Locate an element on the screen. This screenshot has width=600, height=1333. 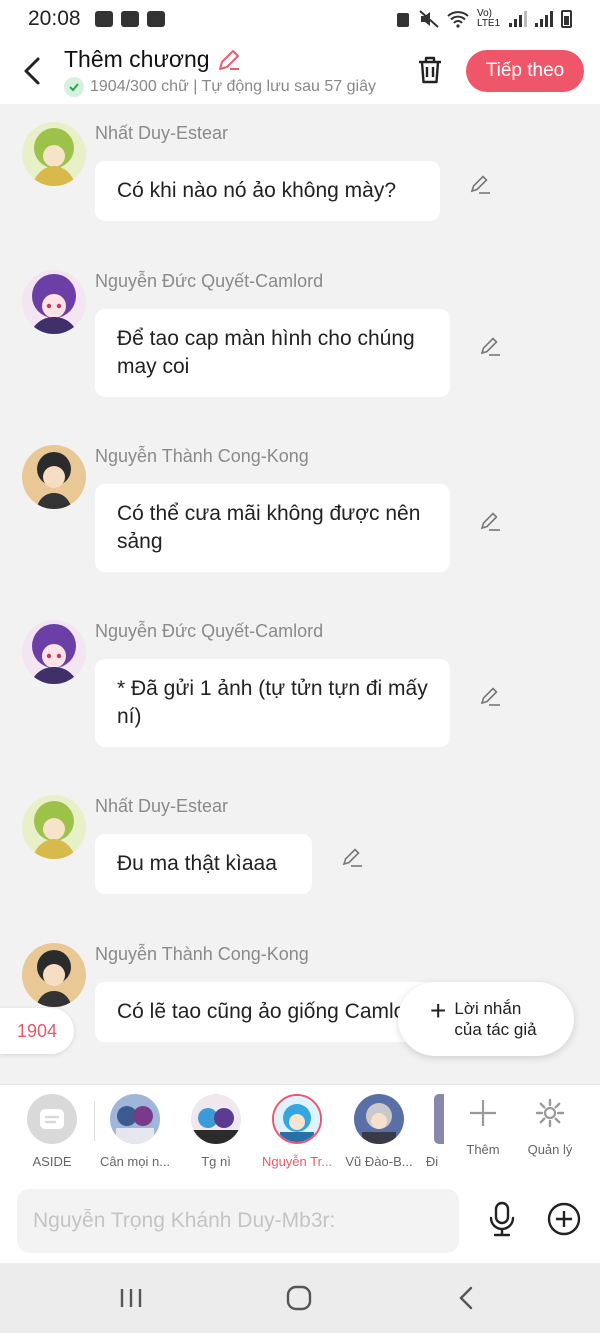
home-icon is located at coordinates (299, 1298).